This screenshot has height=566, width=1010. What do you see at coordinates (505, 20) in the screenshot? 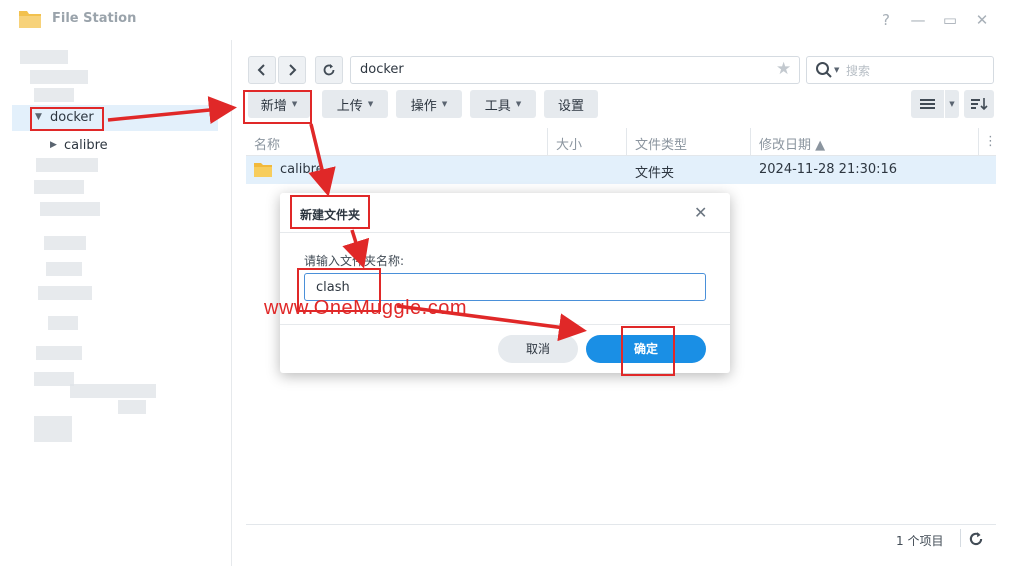
I see `title-bar` at bounding box center [505, 20].